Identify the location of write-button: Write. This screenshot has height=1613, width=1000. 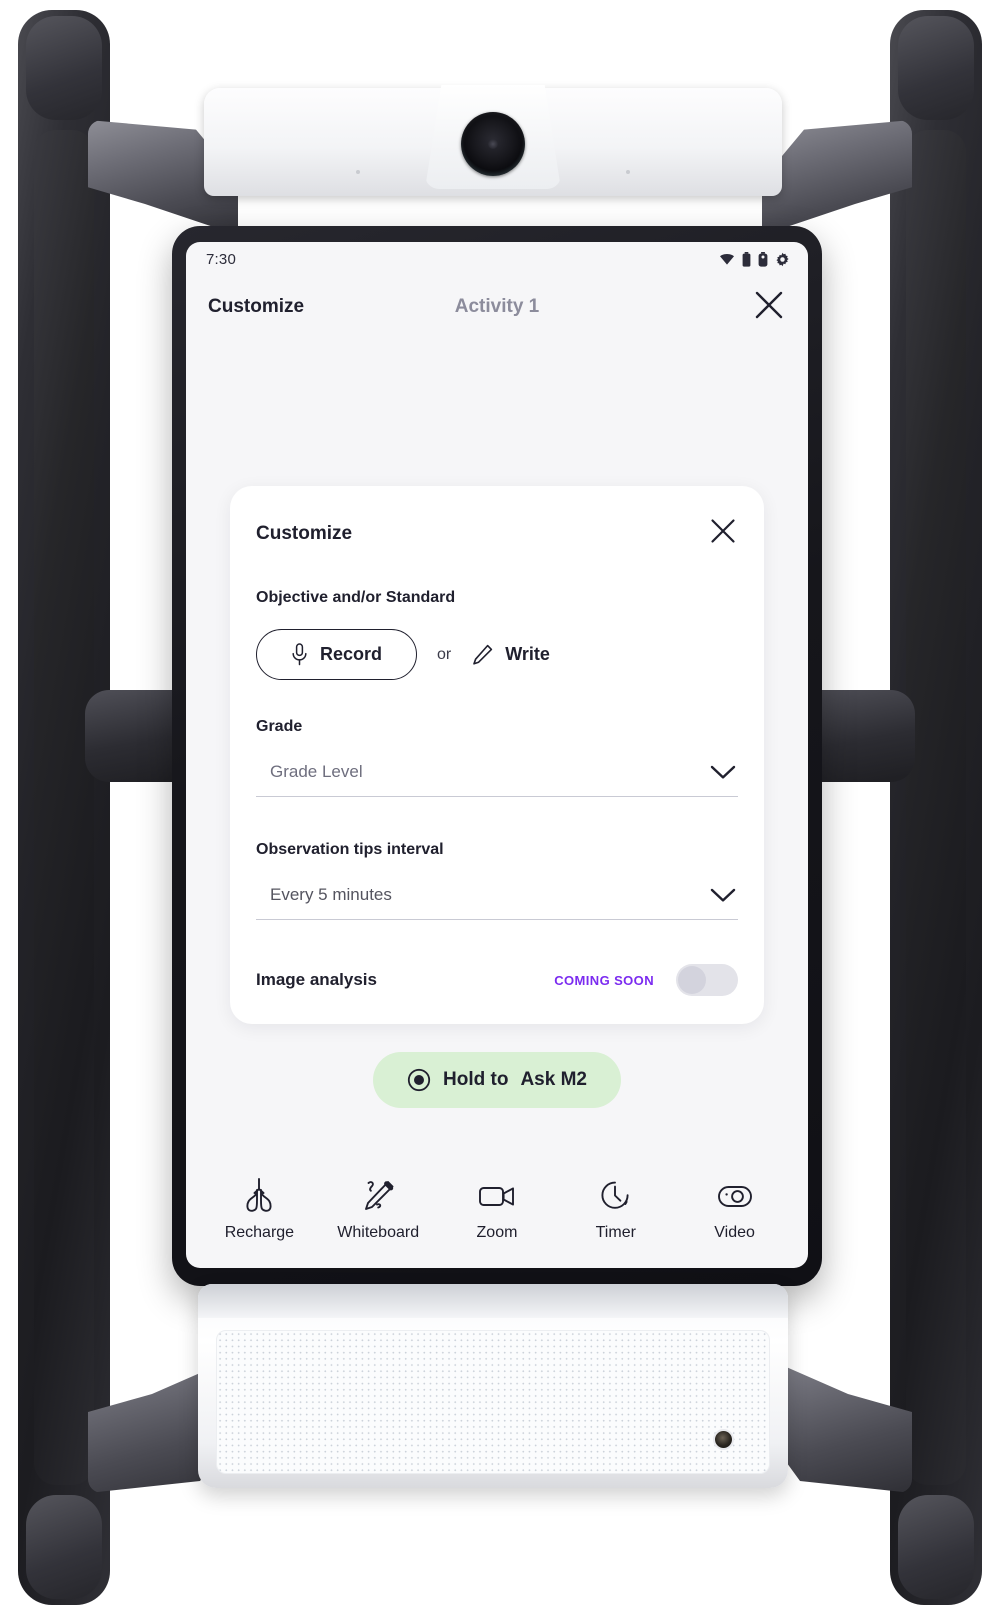
(510, 654).